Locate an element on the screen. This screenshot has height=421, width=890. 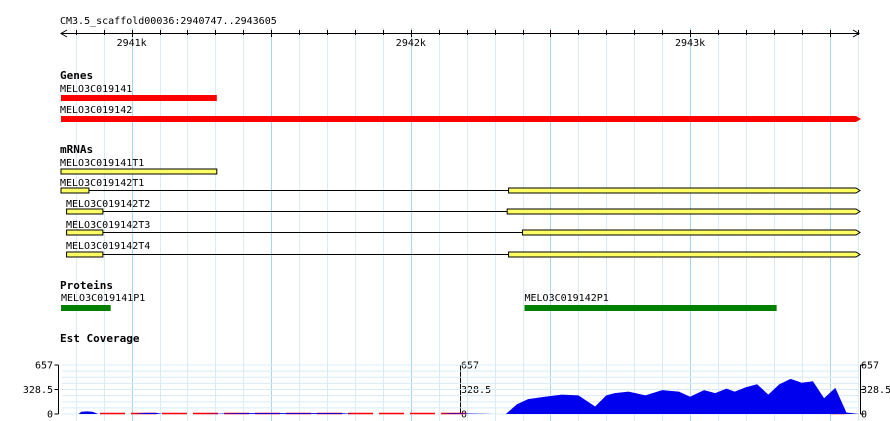
genes-track-title: Genes is located at coordinates (76, 75).